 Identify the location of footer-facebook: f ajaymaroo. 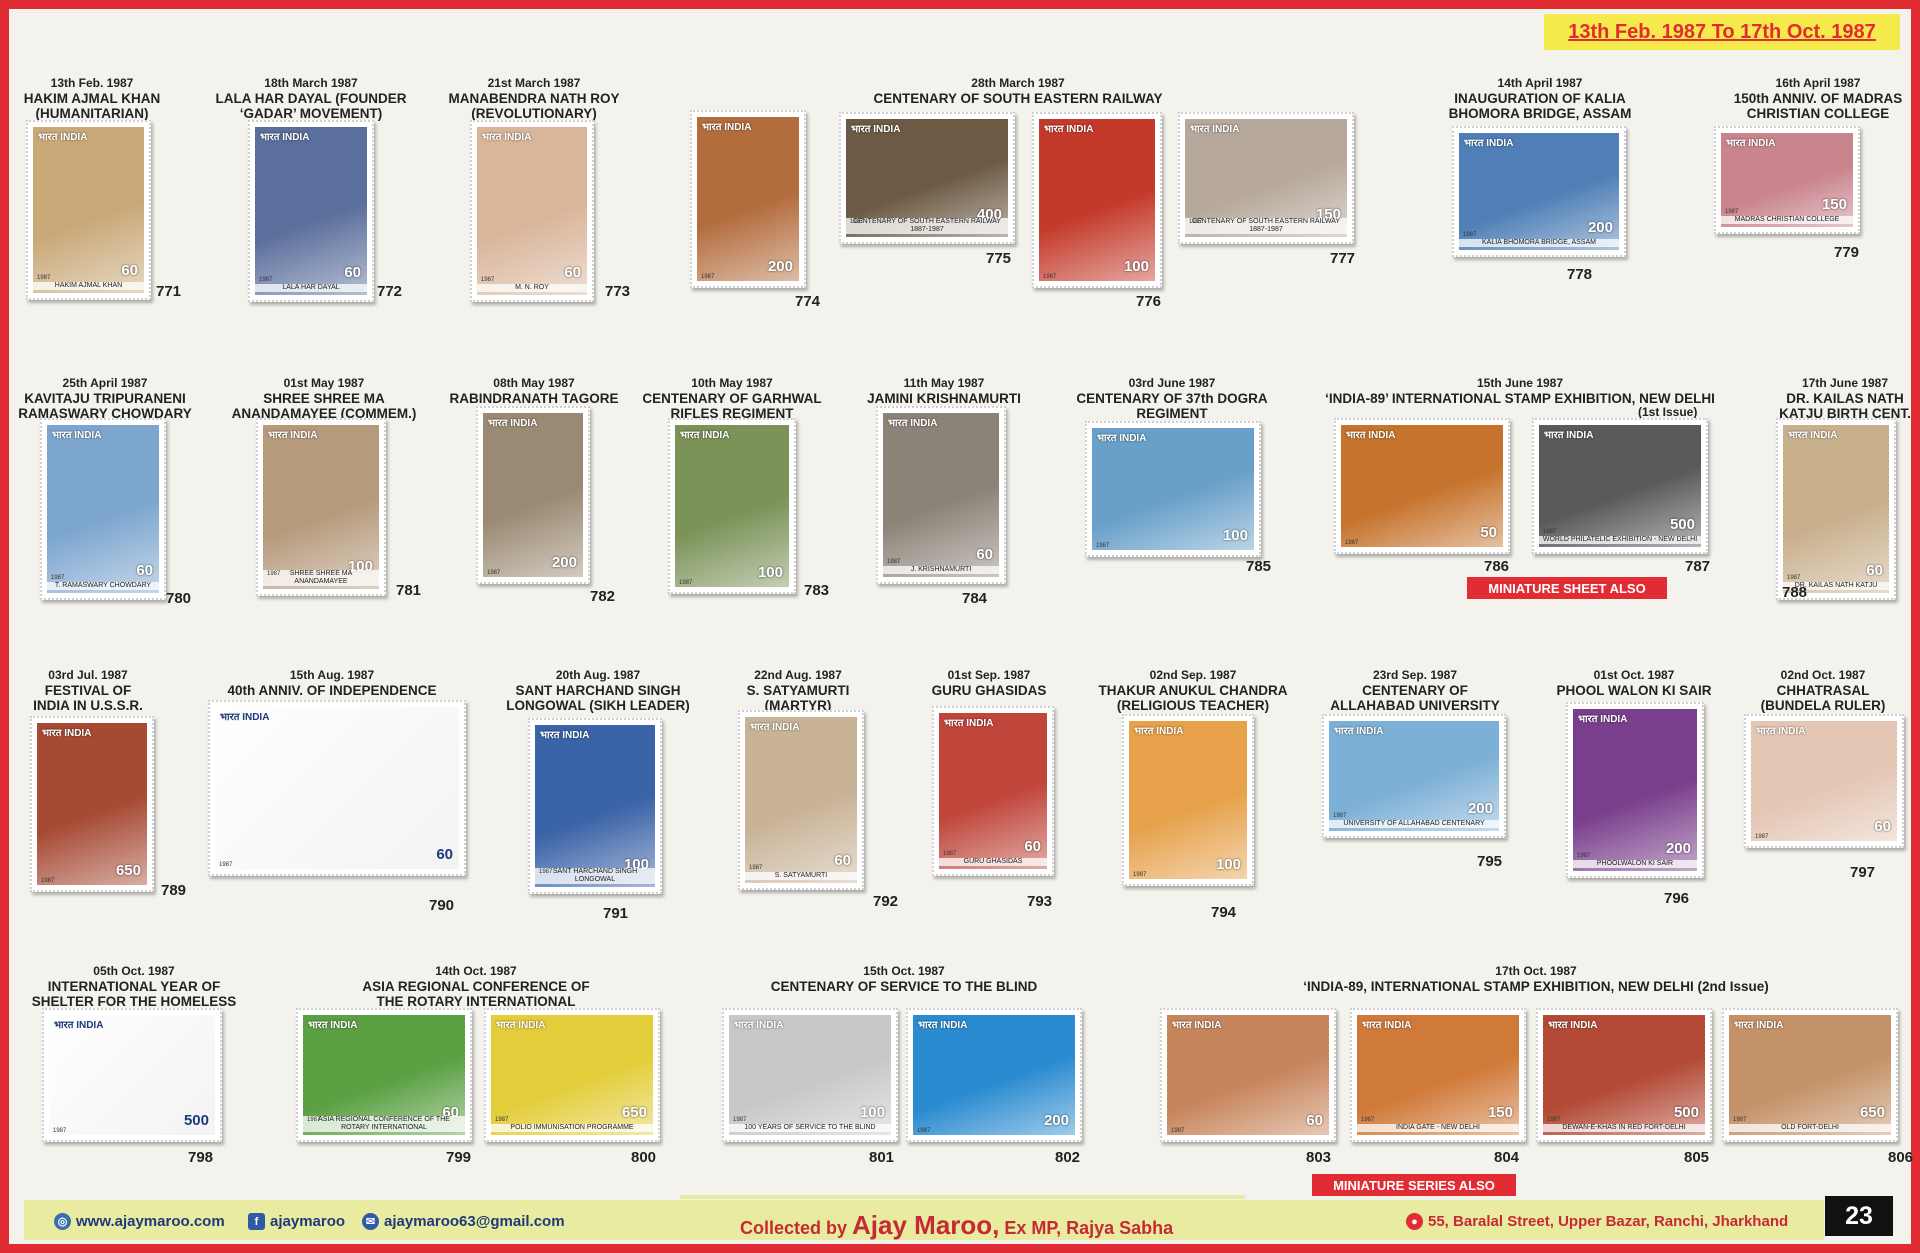
(296, 1221).